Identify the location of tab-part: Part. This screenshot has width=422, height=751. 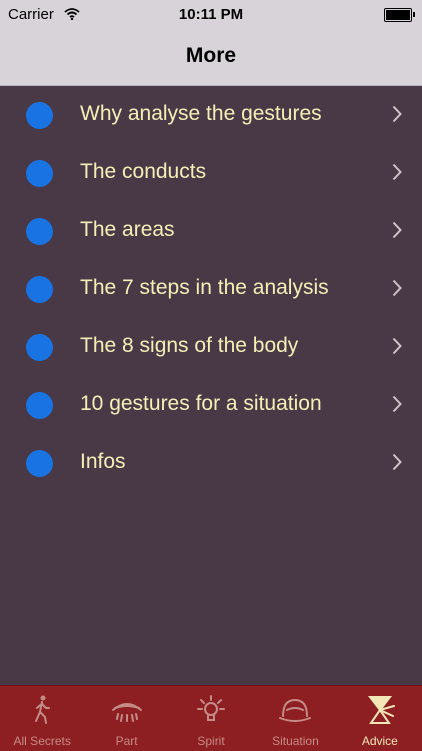
(126, 718).